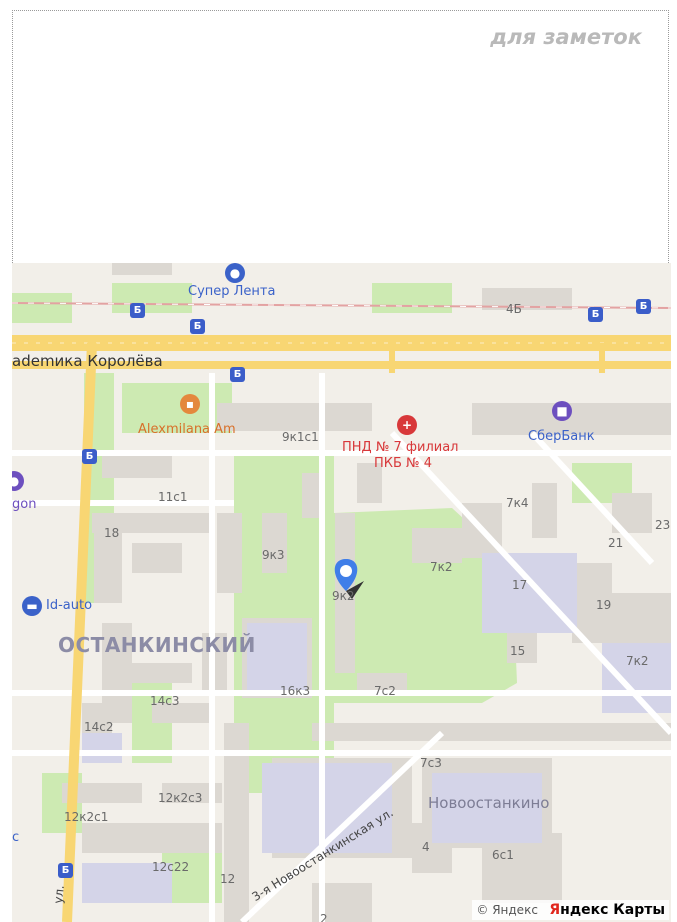  I want to click on house-number: 15, so click(518, 651).